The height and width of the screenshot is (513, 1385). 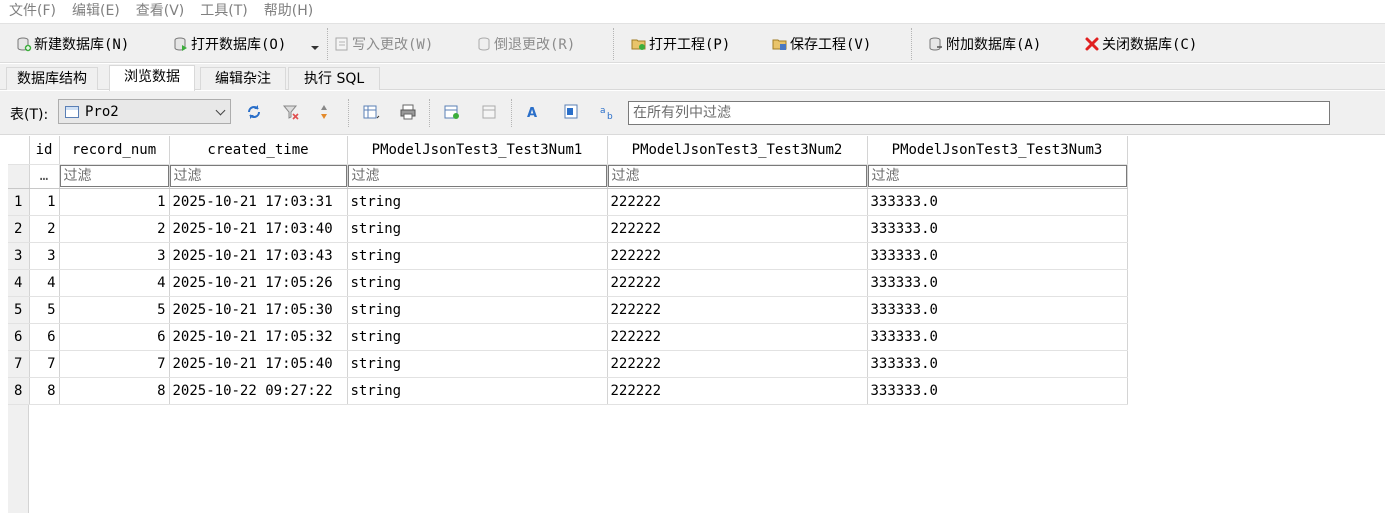 What do you see at coordinates (44, 150) in the screenshot?
I see `column-header-id: id` at bounding box center [44, 150].